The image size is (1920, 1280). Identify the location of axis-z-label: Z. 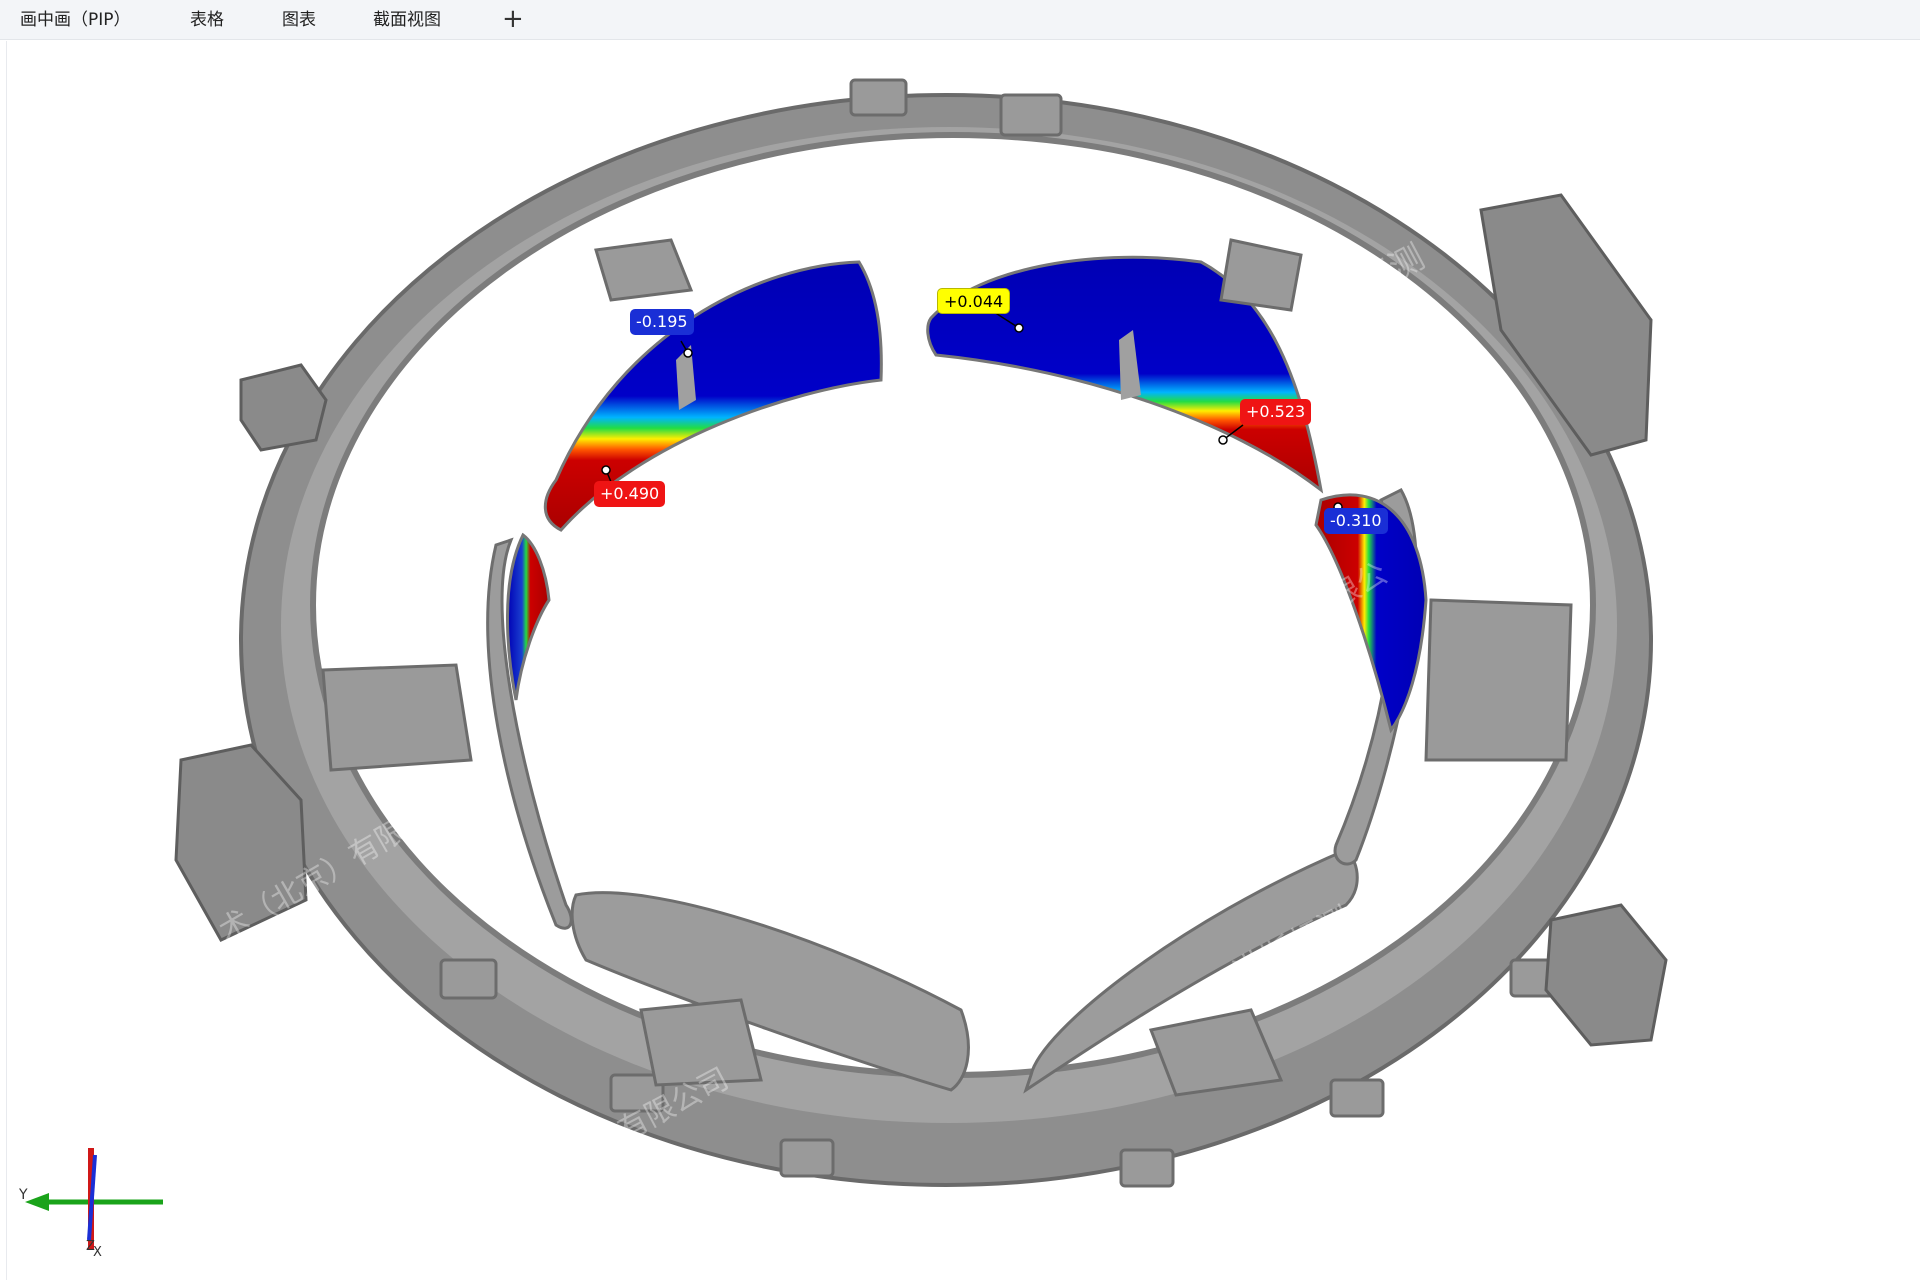
(90, 1246).